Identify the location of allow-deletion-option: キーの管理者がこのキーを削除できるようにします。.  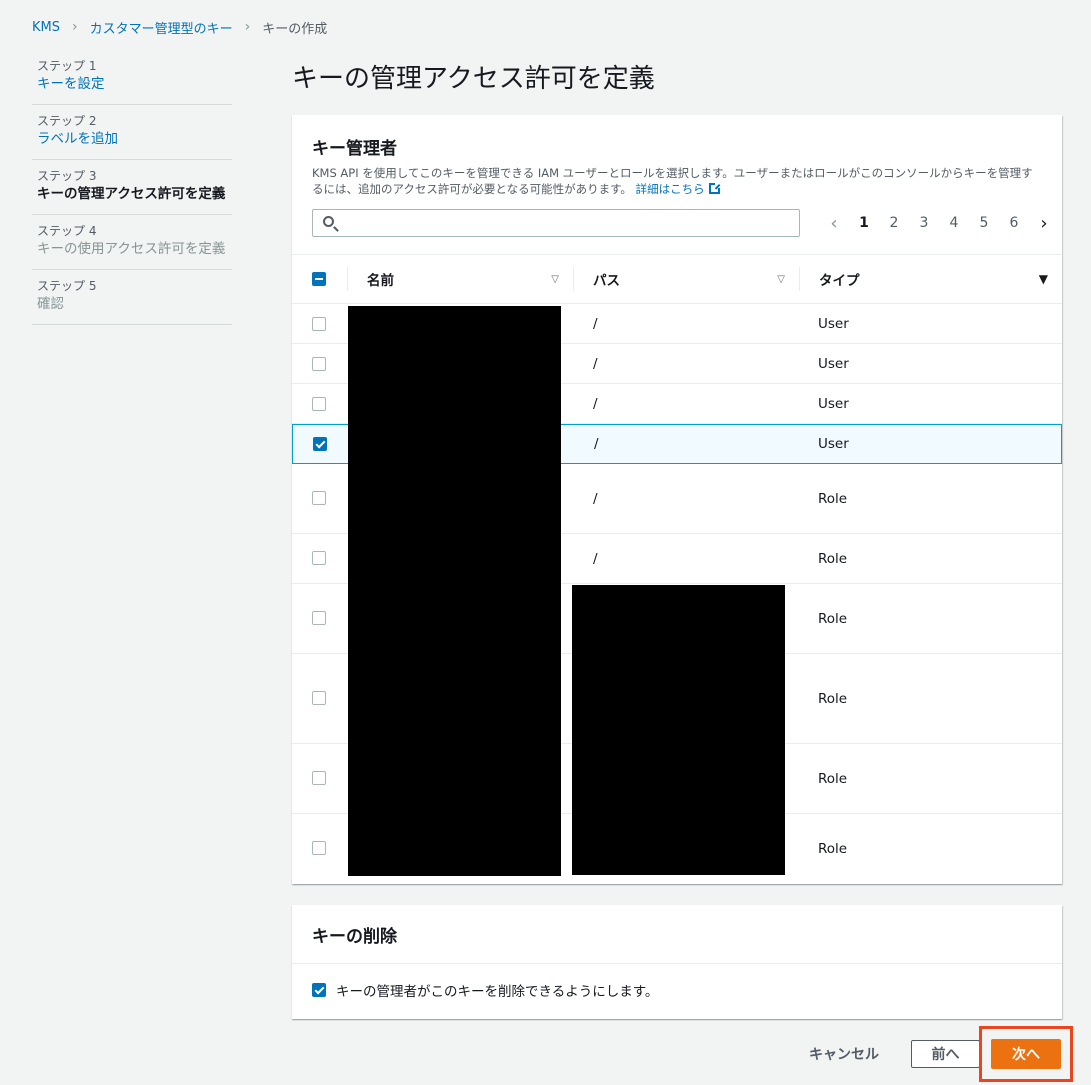
(485, 990).